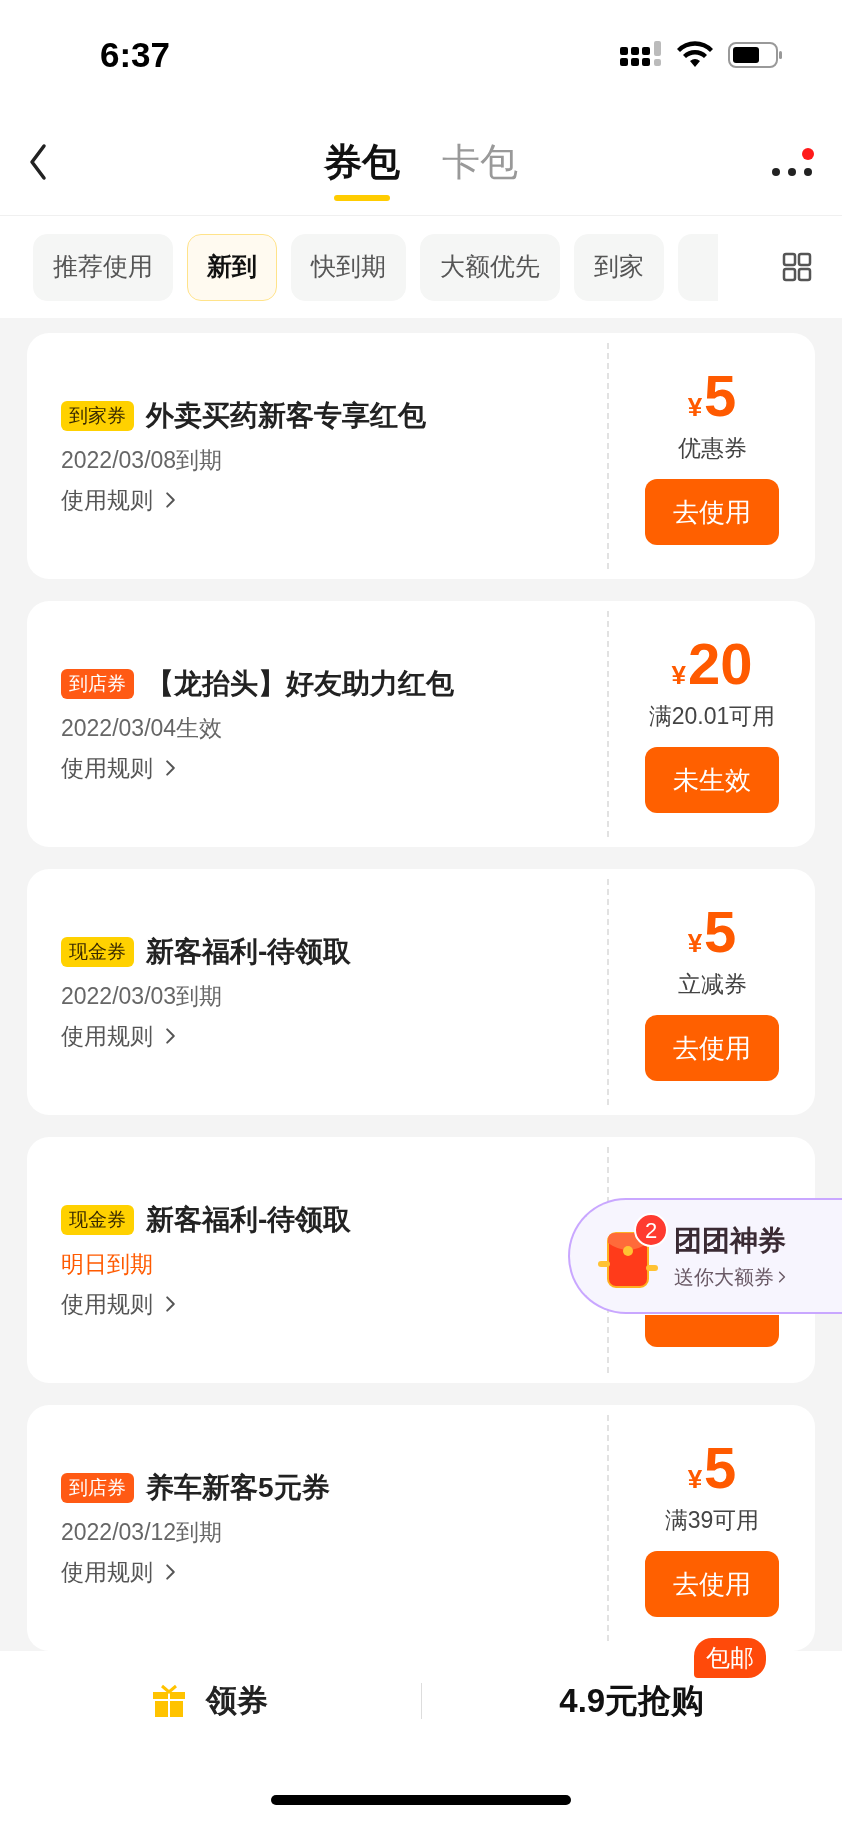 Image resolution: width=842 pixels, height=1839 pixels. What do you see at coordinates (103, 267) in the screenshot?
I see `filter-chip: 推荐使用` at bounding box center [103, 267].